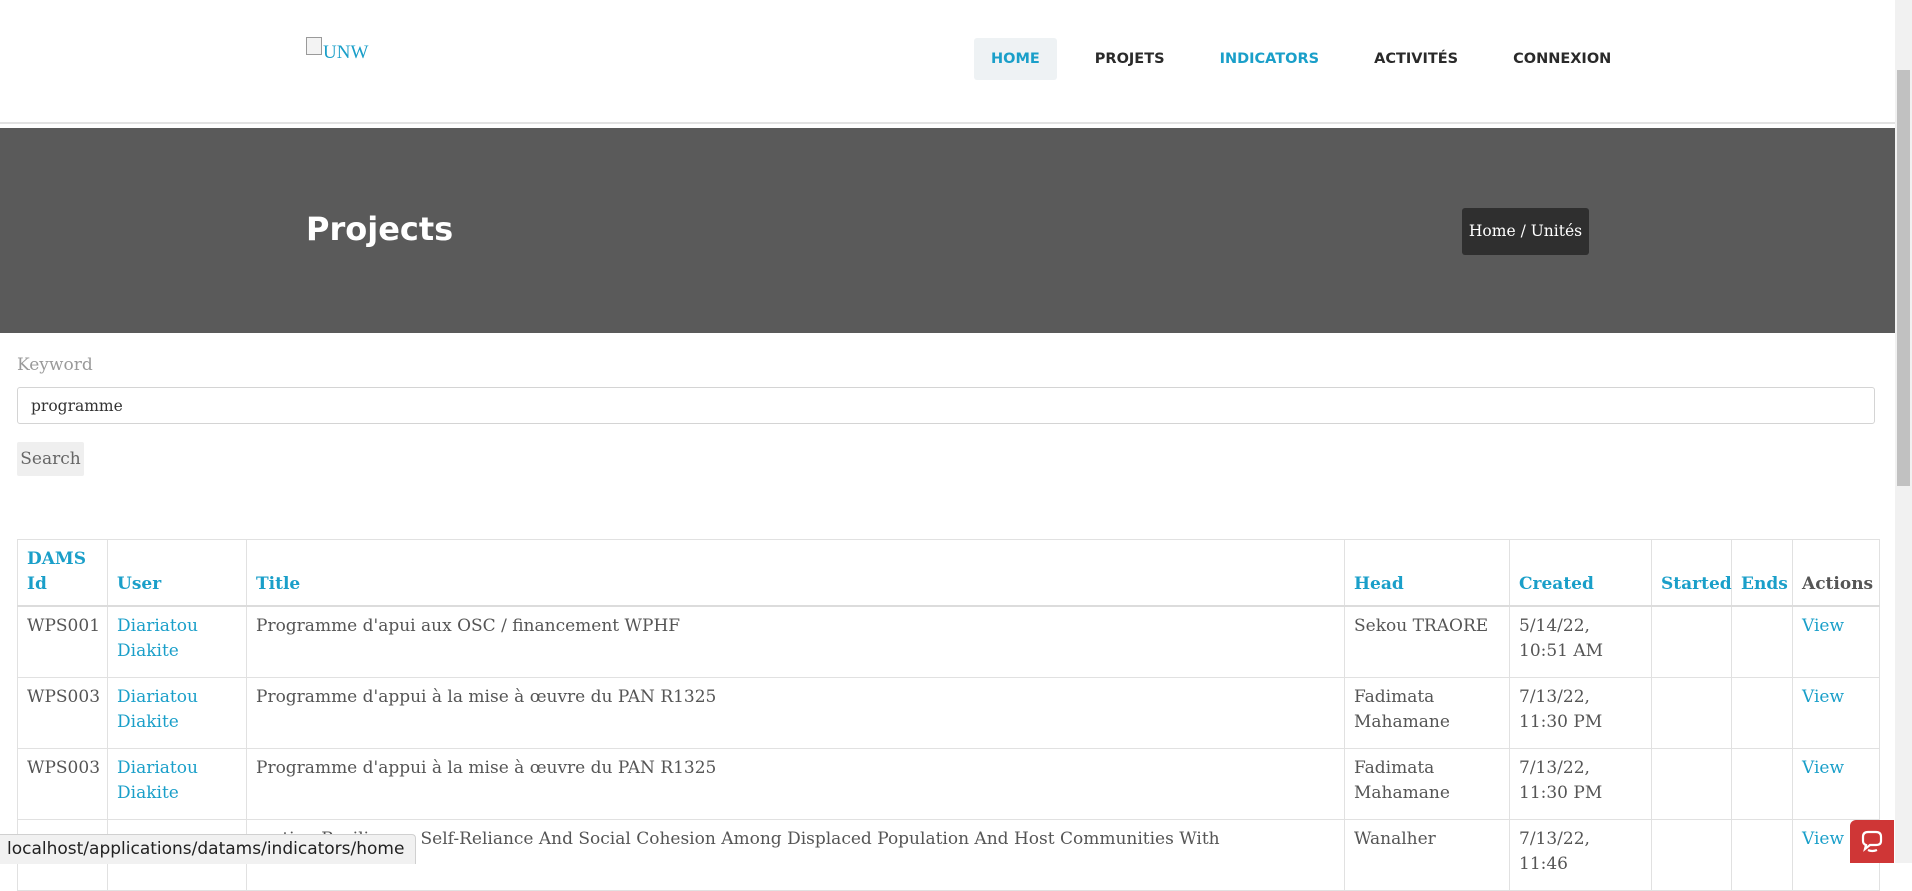 This screenshot has height=891, width=1912. Describe the element at coordinates (946, 405) in the screenshot. I see `keyword-input` at that location.